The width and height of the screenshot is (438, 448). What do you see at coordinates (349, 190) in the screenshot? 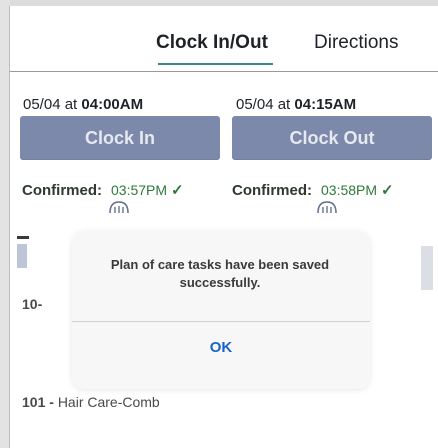
I see `confirmed-time: 03:58PM` at bounding box center [349, 190].